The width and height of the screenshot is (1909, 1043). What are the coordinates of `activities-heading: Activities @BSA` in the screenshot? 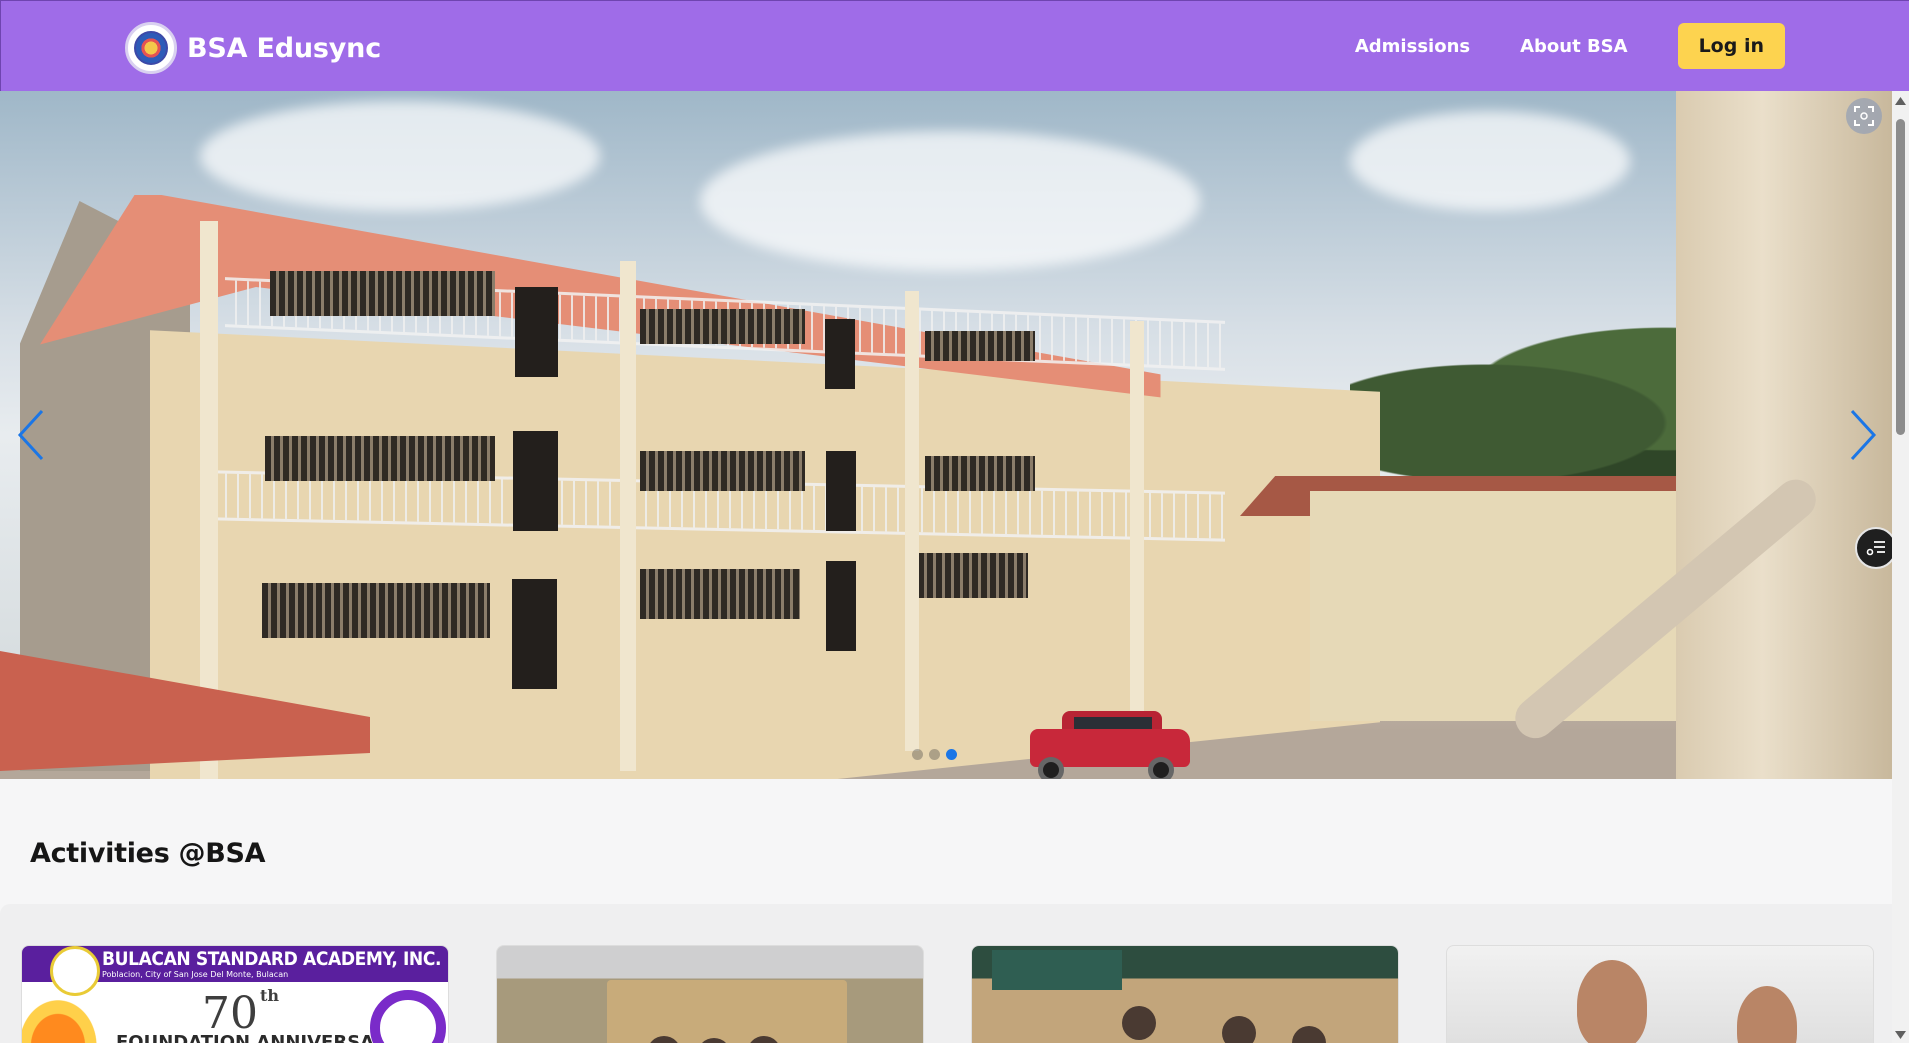 It's located at (148, 853).